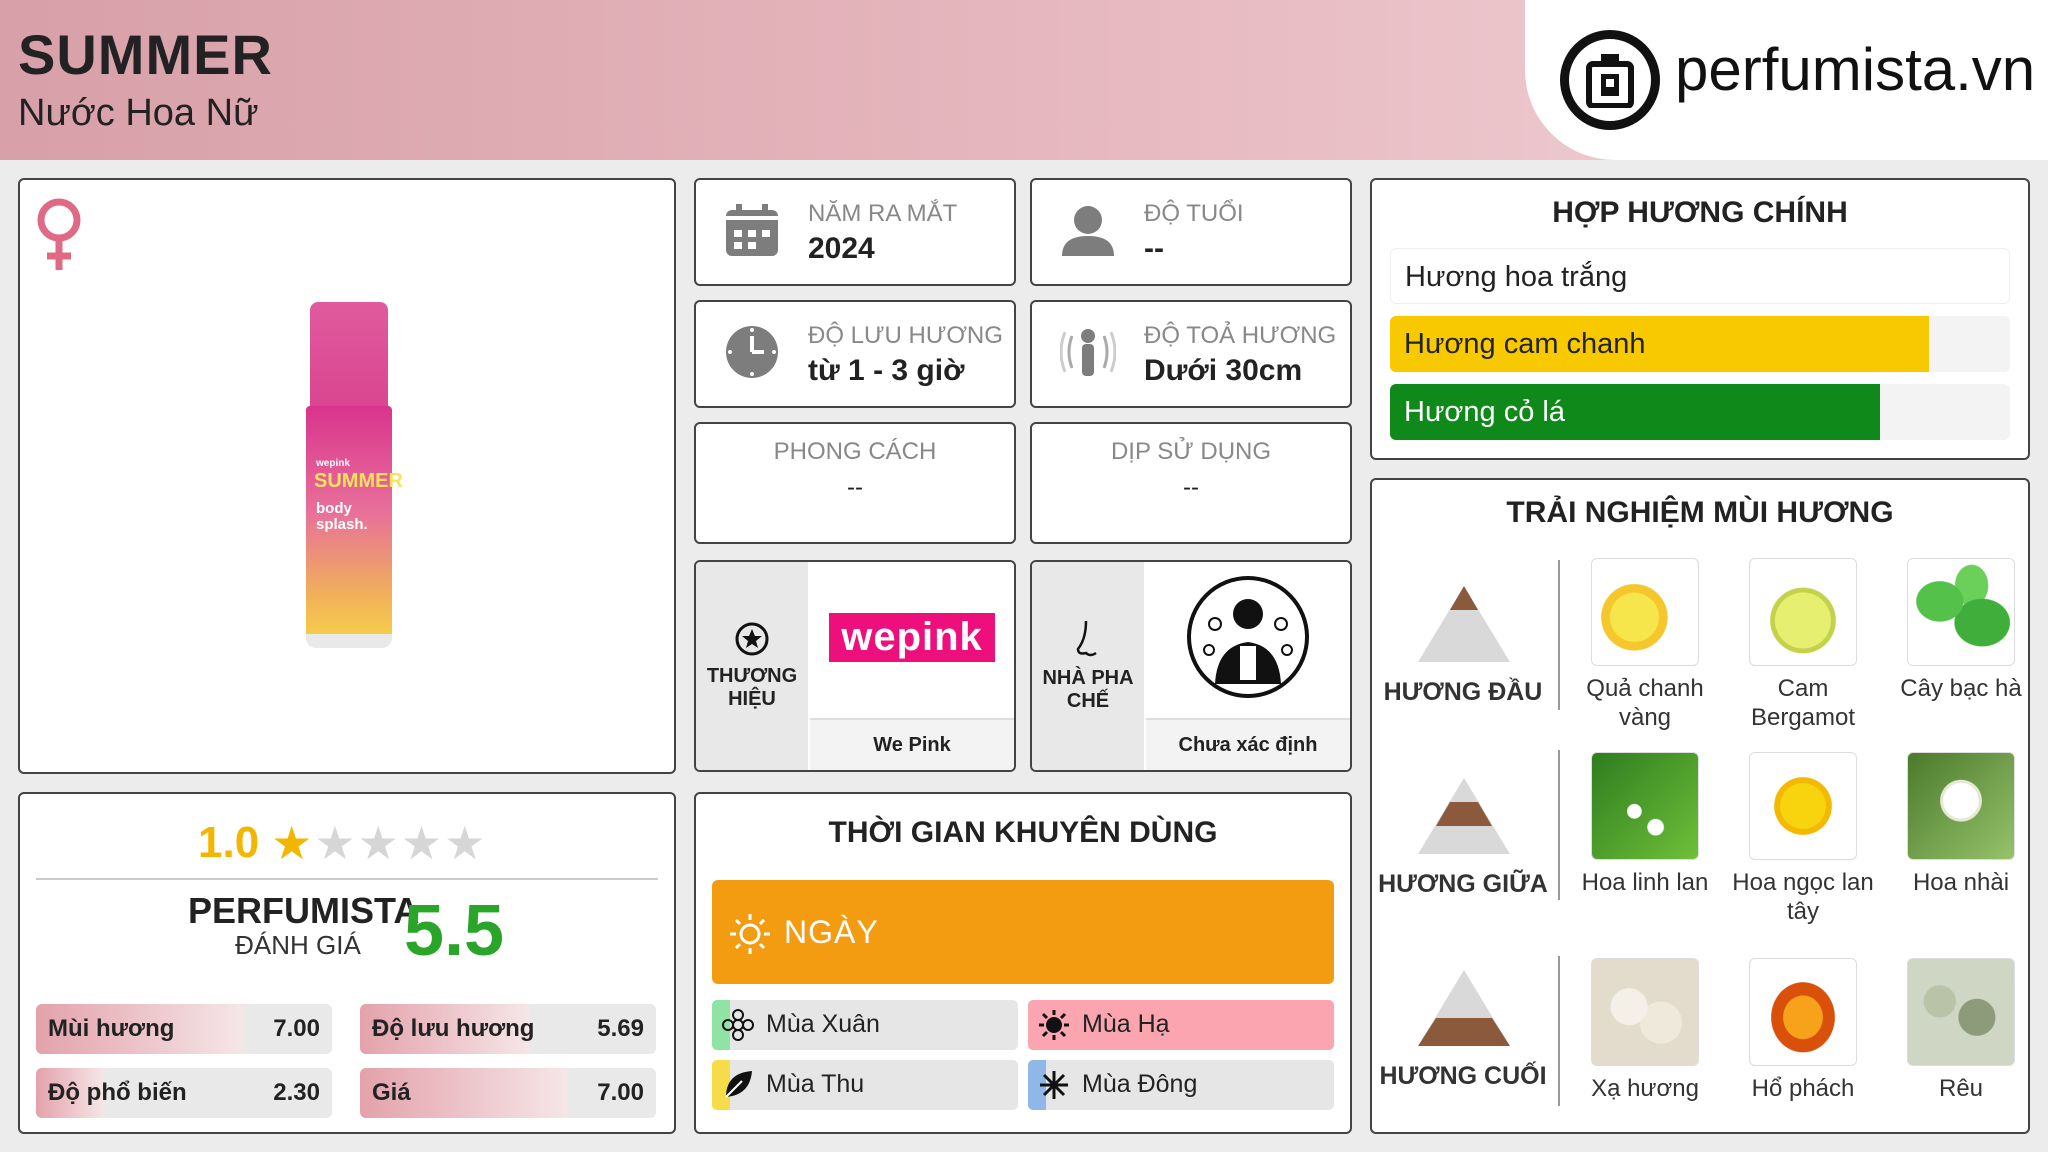  What do you see at coordinates (1054, 1085) in the screenshot?
I see `snowflake-icon` at bounding box center [1054, 1085].